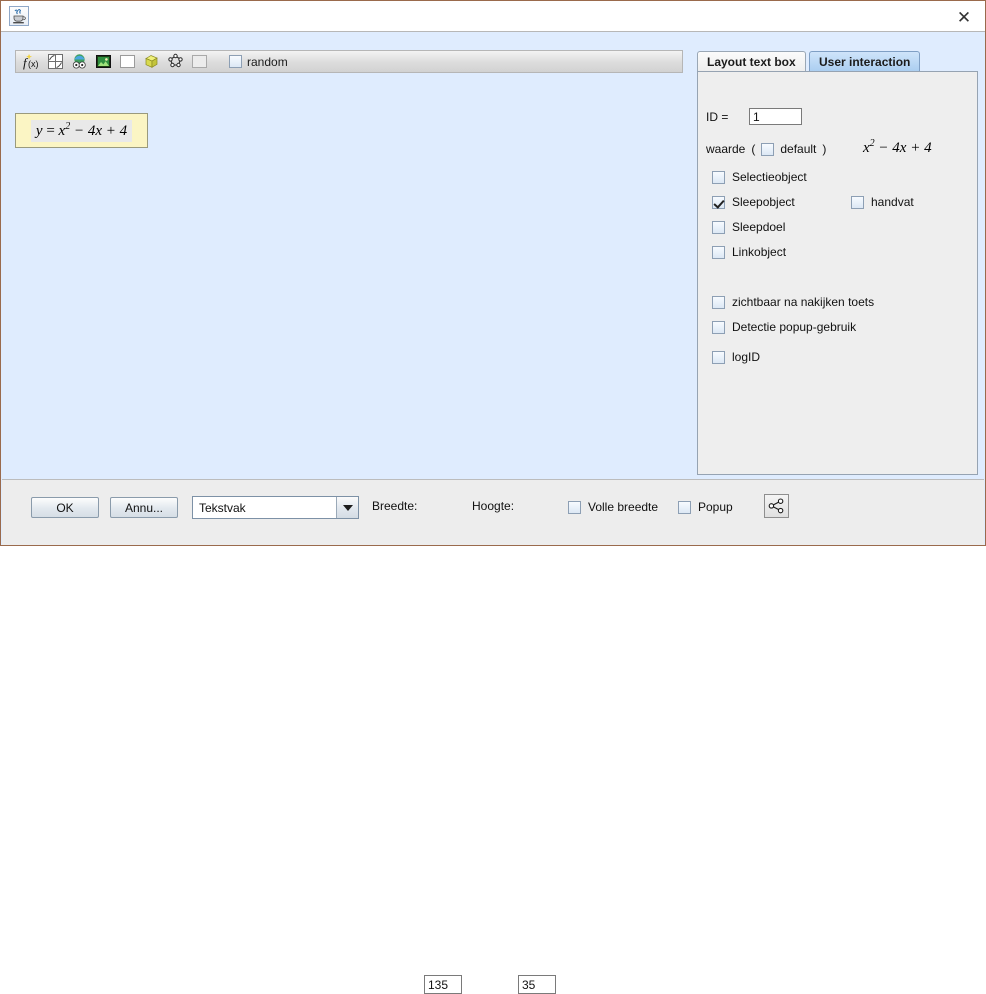 The image size is (986, 994). What do you see at coordinates (715, 507) in the screenshot?
I see `popup-label: Popup` at bounding box center [715, 507].